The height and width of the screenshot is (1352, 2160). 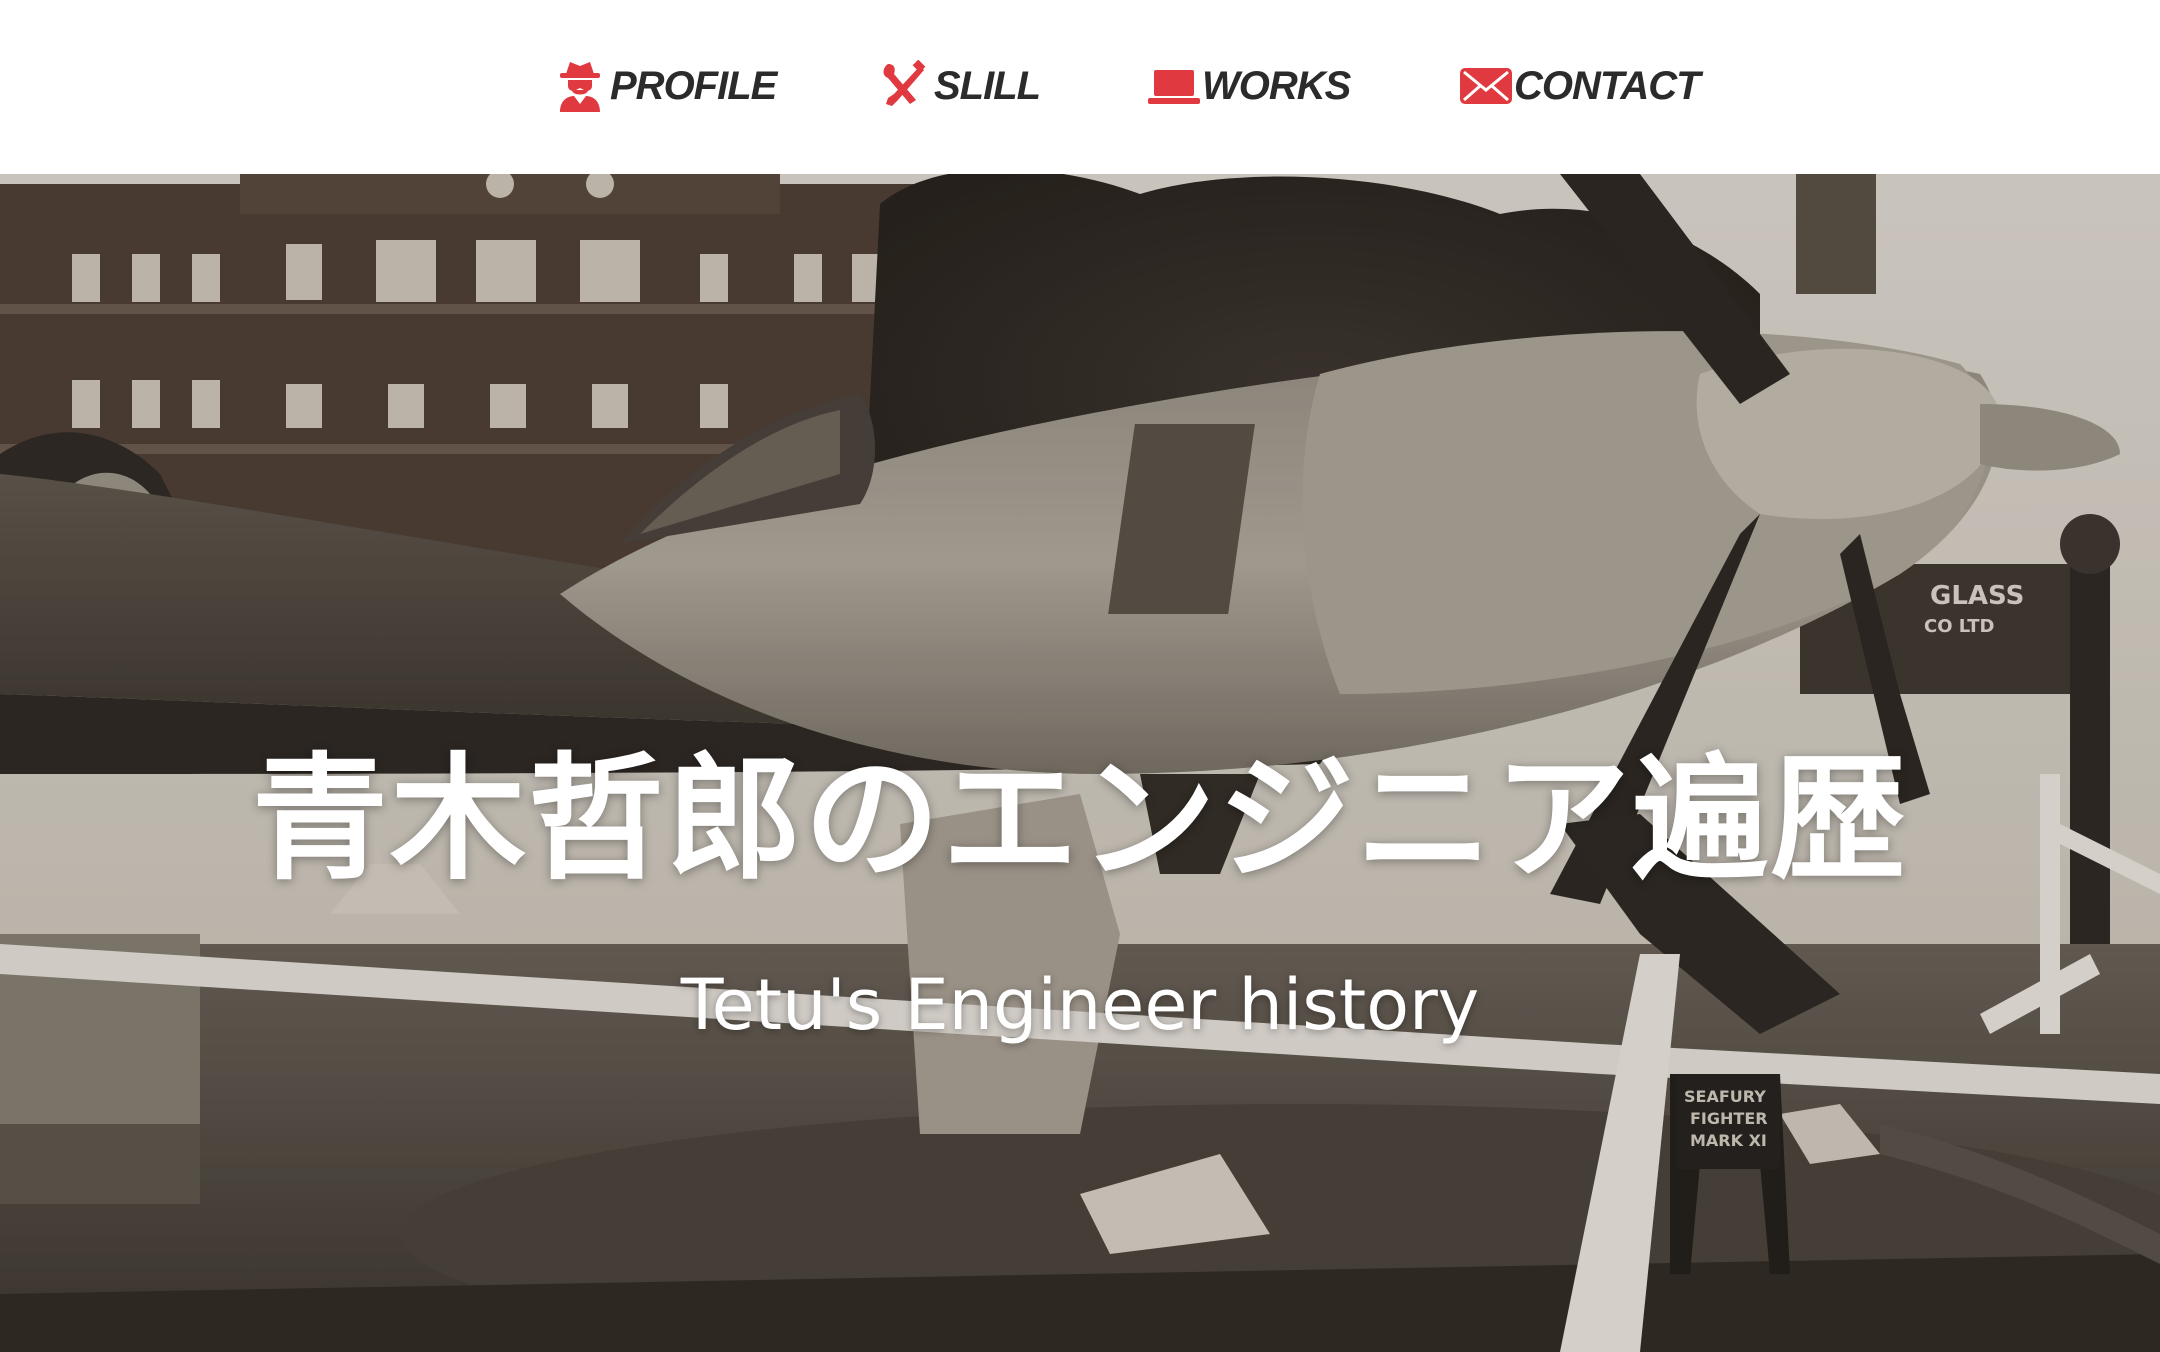 I want to click on tools-icon, so click(x=904, y=85).